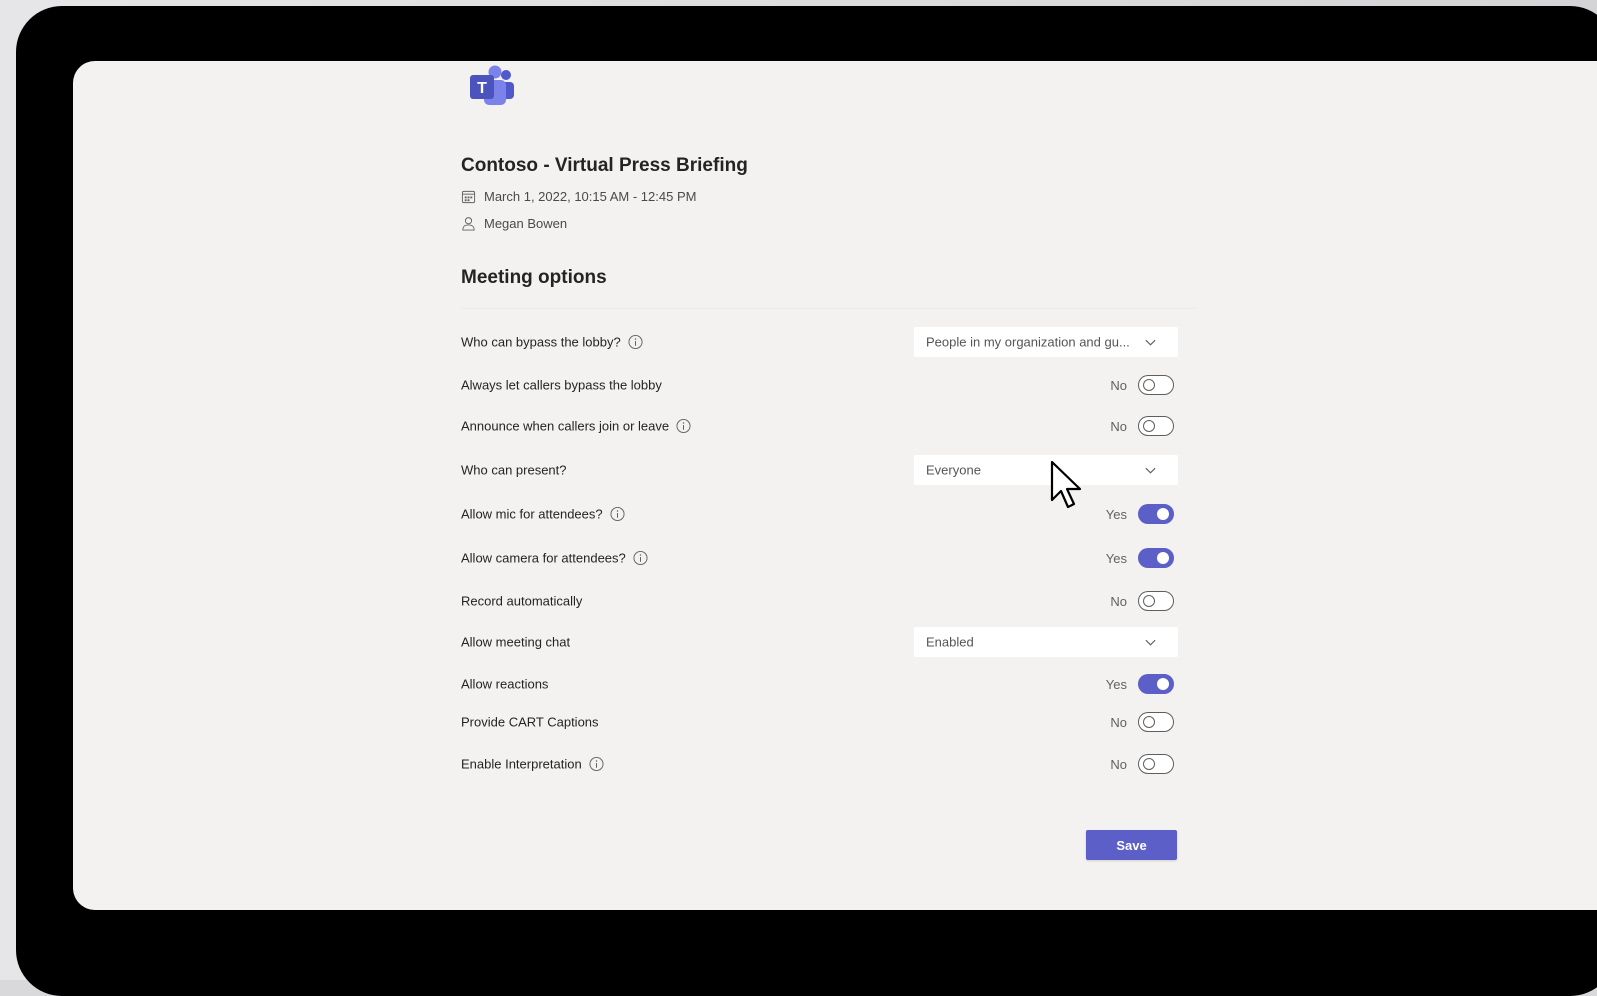 The height and width of the screenshot is (996, 1597). I want to click on option-label: Who can bypass the lobby?, so click(552, 342).